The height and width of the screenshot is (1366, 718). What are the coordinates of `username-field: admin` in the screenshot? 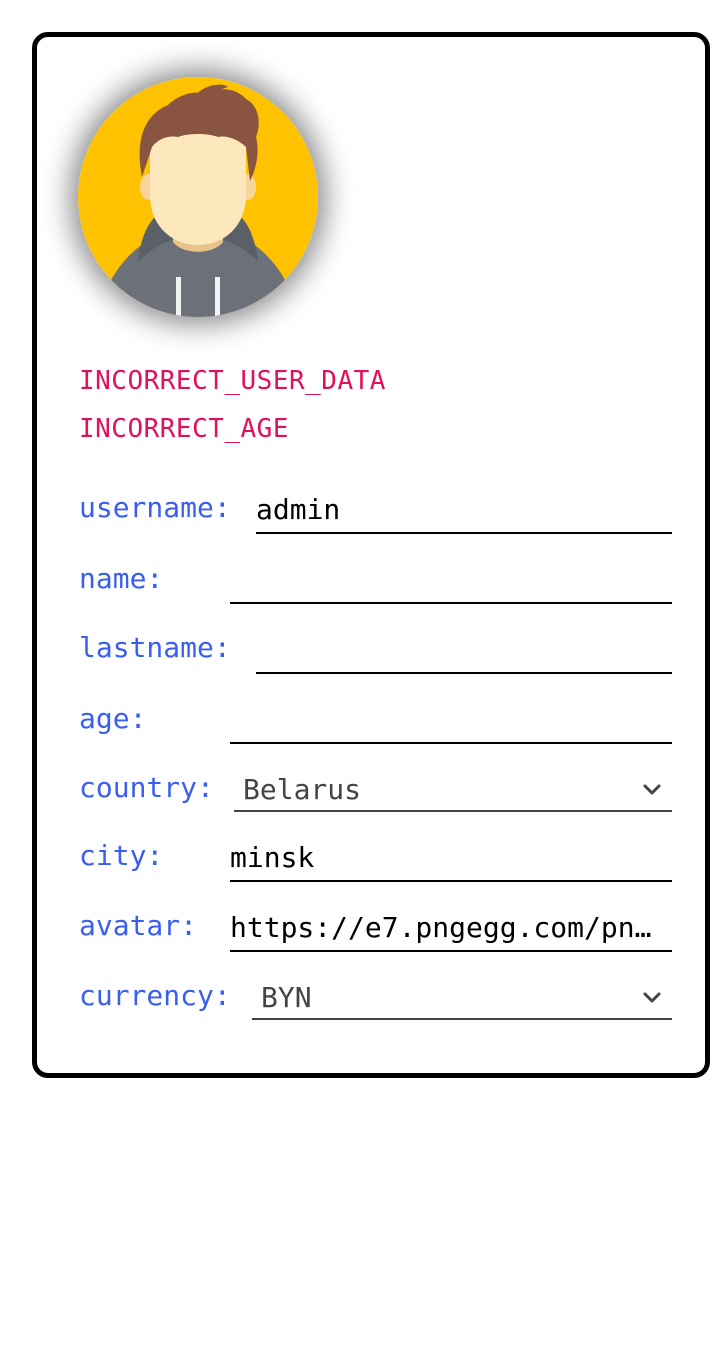 It's located at (464, 514).